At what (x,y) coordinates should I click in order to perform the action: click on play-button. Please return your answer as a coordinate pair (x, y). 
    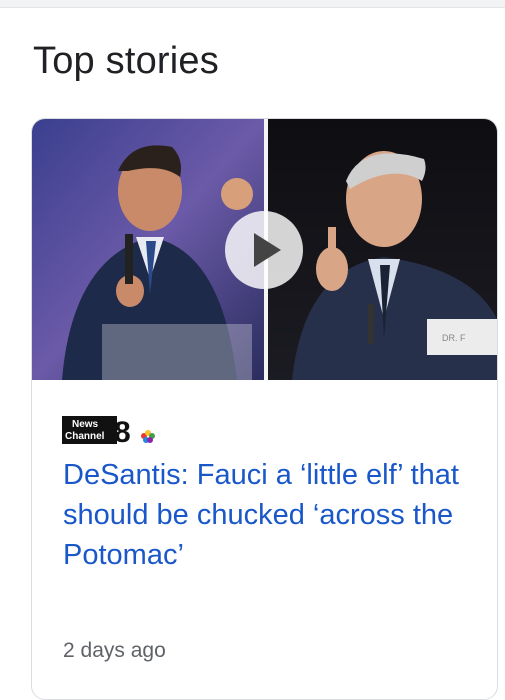
    Looking at the image, I should click on (264, 250).